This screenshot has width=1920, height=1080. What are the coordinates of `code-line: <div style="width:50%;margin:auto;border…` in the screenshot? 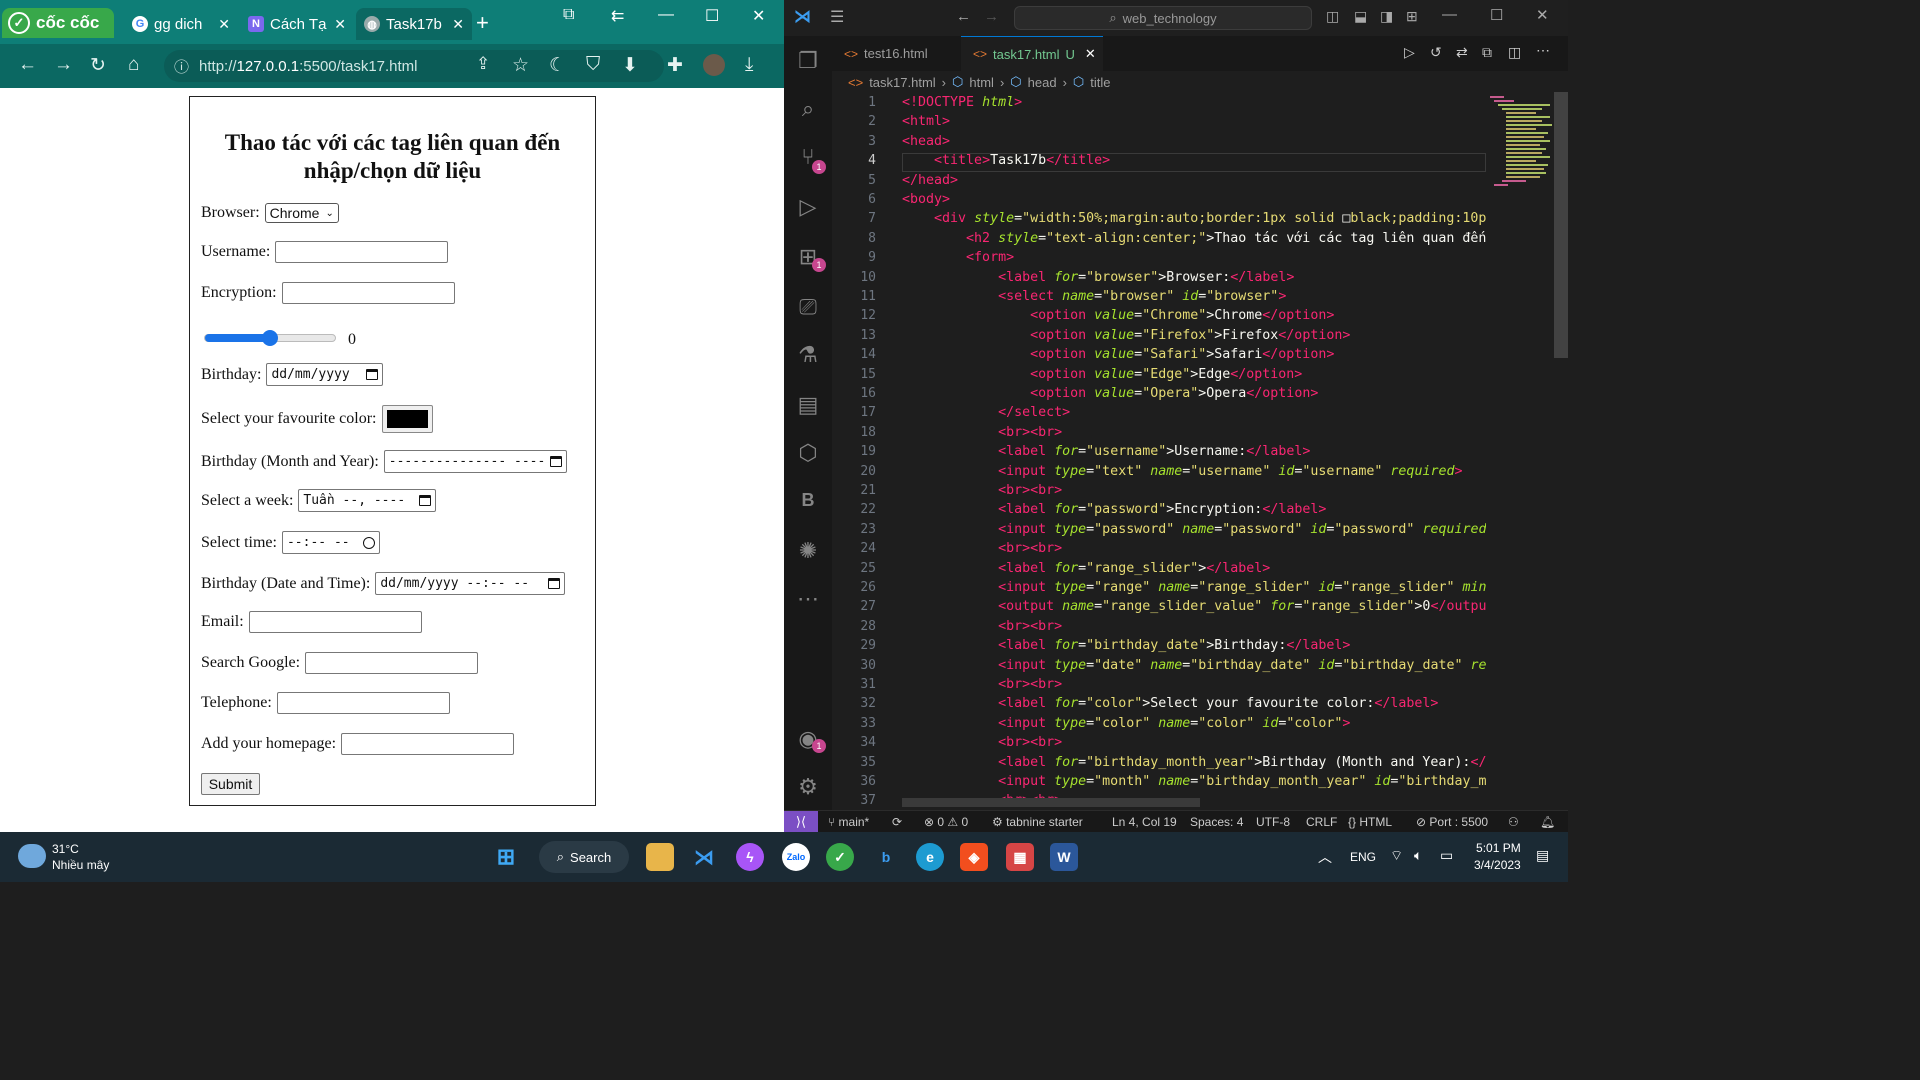 It's located at (1194, 218).